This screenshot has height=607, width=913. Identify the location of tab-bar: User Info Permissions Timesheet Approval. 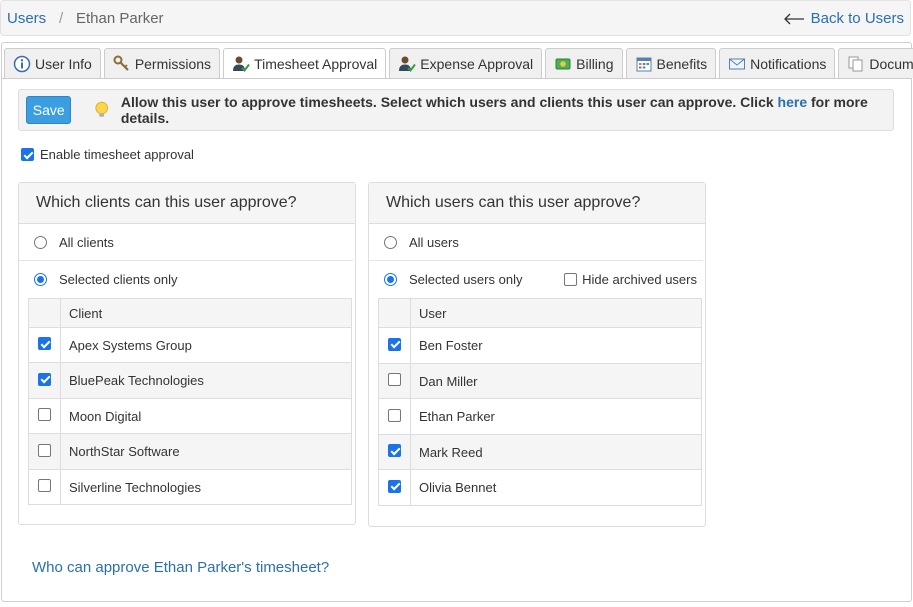
(458, 63).